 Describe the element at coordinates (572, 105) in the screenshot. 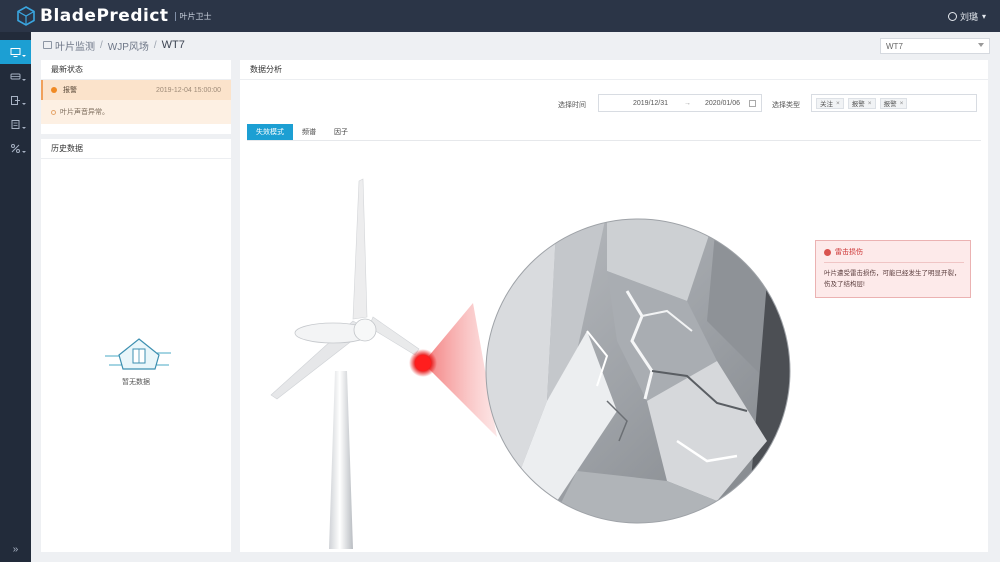

I see `time-label: 选择时间` at that location.